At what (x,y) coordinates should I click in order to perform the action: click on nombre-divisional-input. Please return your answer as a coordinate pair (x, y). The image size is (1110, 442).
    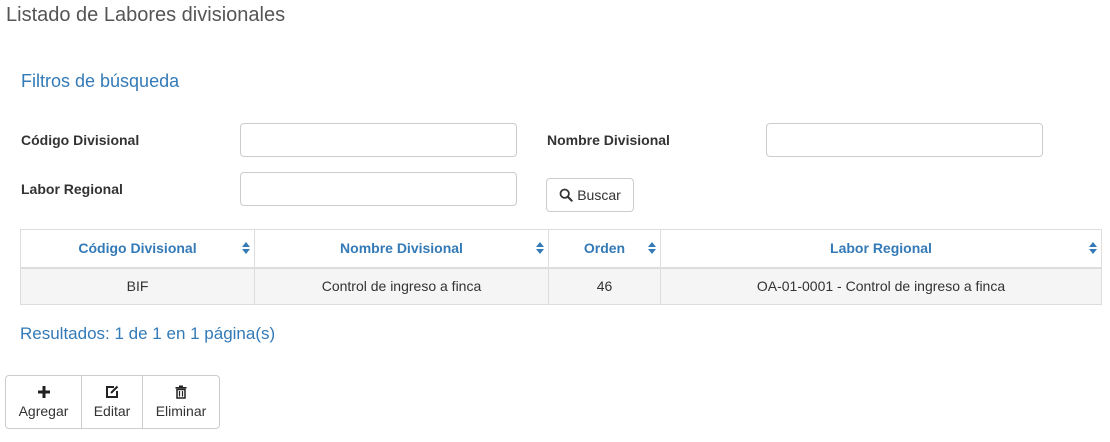
    Looking at the image, I should click on (904, 140).